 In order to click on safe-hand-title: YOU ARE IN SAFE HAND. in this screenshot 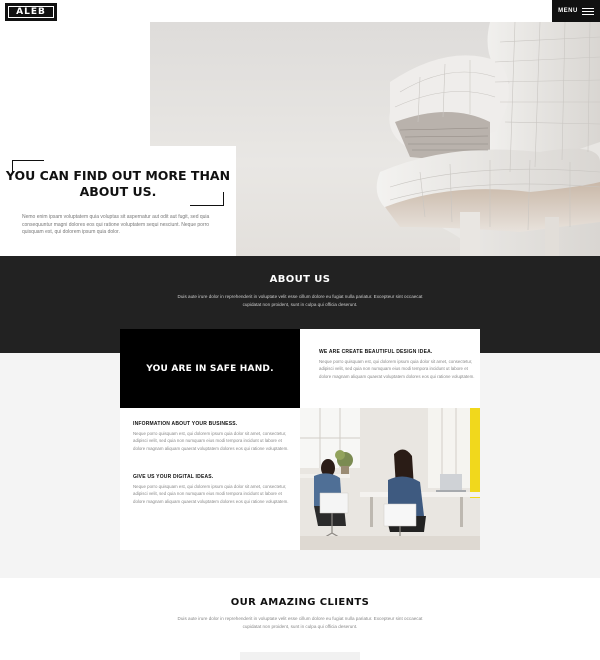, I will do `click(210, 368)`.